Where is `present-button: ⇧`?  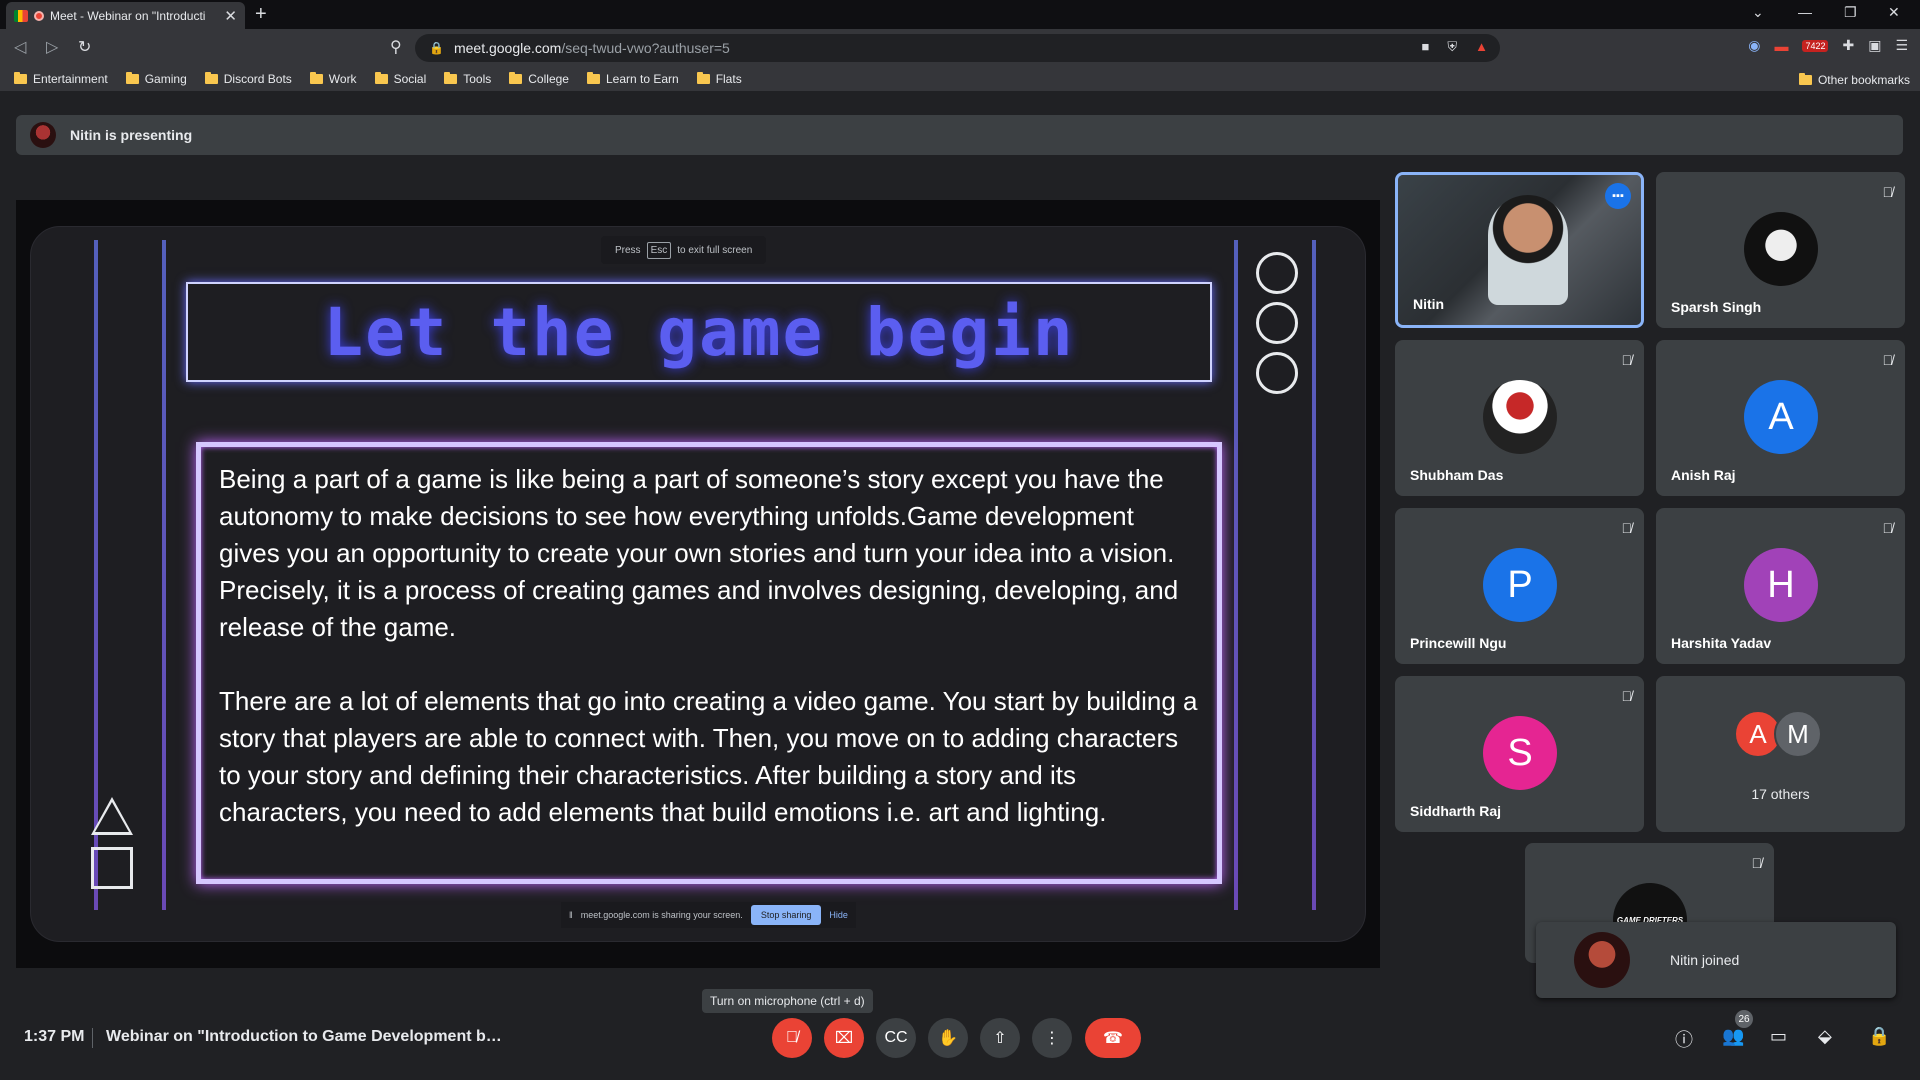 present-button: ⇧ is located at coordinates (1000, 1038).